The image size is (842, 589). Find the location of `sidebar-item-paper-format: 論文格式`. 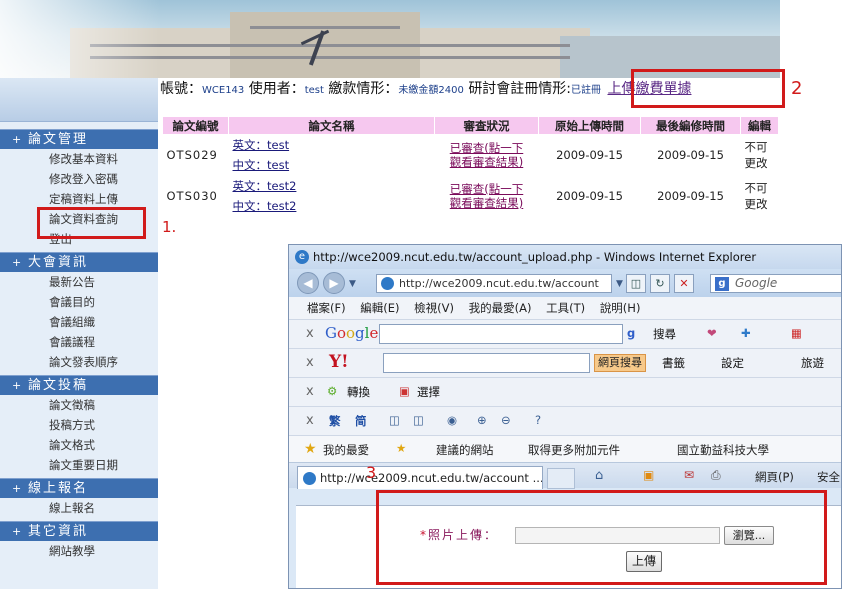

sidebar-item-paper-format: 論文格式 is located at coordinates (79, 445).